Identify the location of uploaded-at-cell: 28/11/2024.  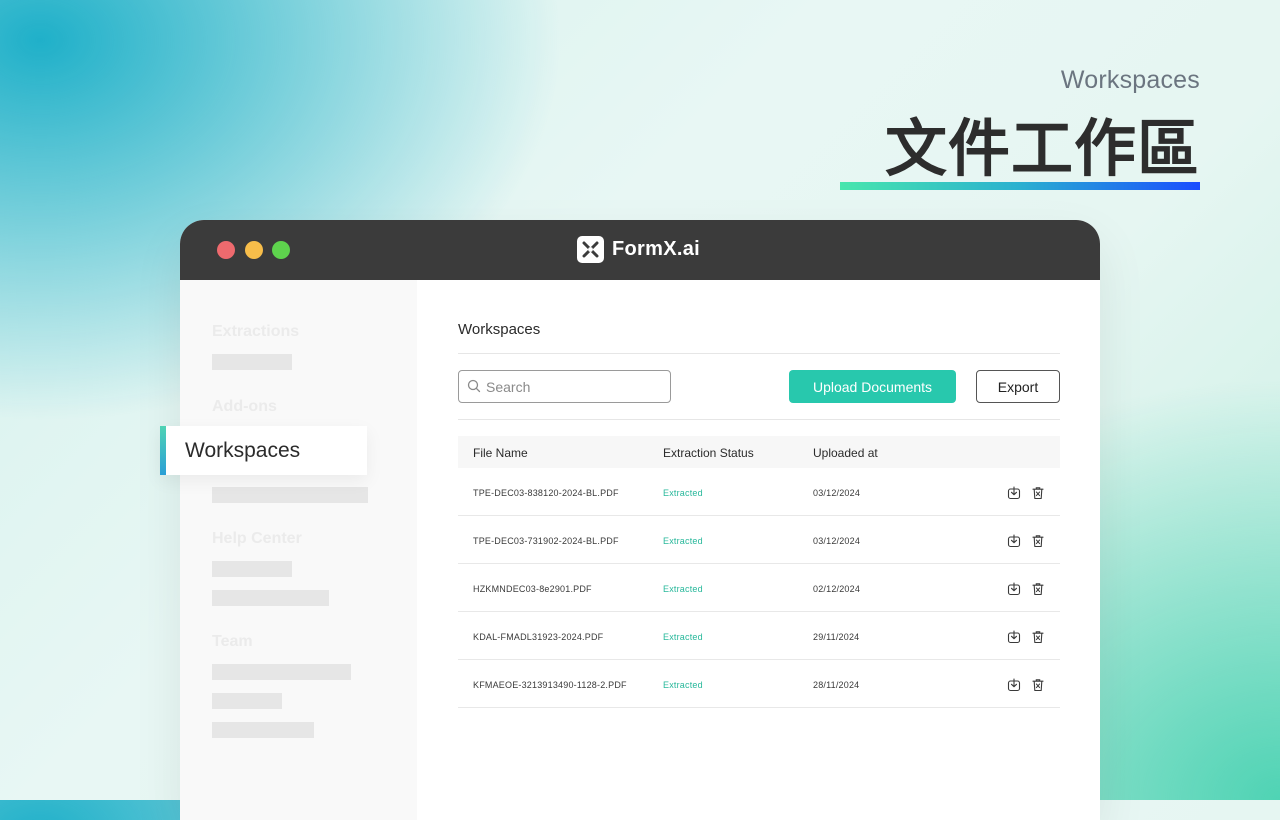
(836, 685).